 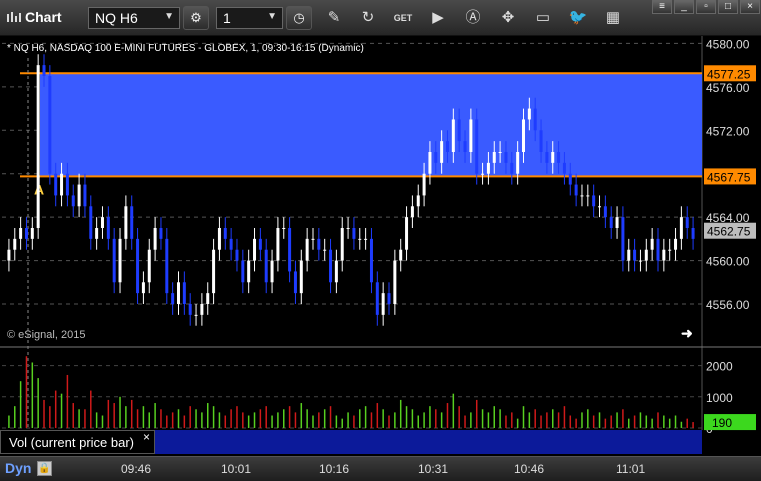 What do you see at coordinates (18, 468) in the screenshot?
I see `dynamic-mode-label: Dyn` at bounding box center [18, 468].